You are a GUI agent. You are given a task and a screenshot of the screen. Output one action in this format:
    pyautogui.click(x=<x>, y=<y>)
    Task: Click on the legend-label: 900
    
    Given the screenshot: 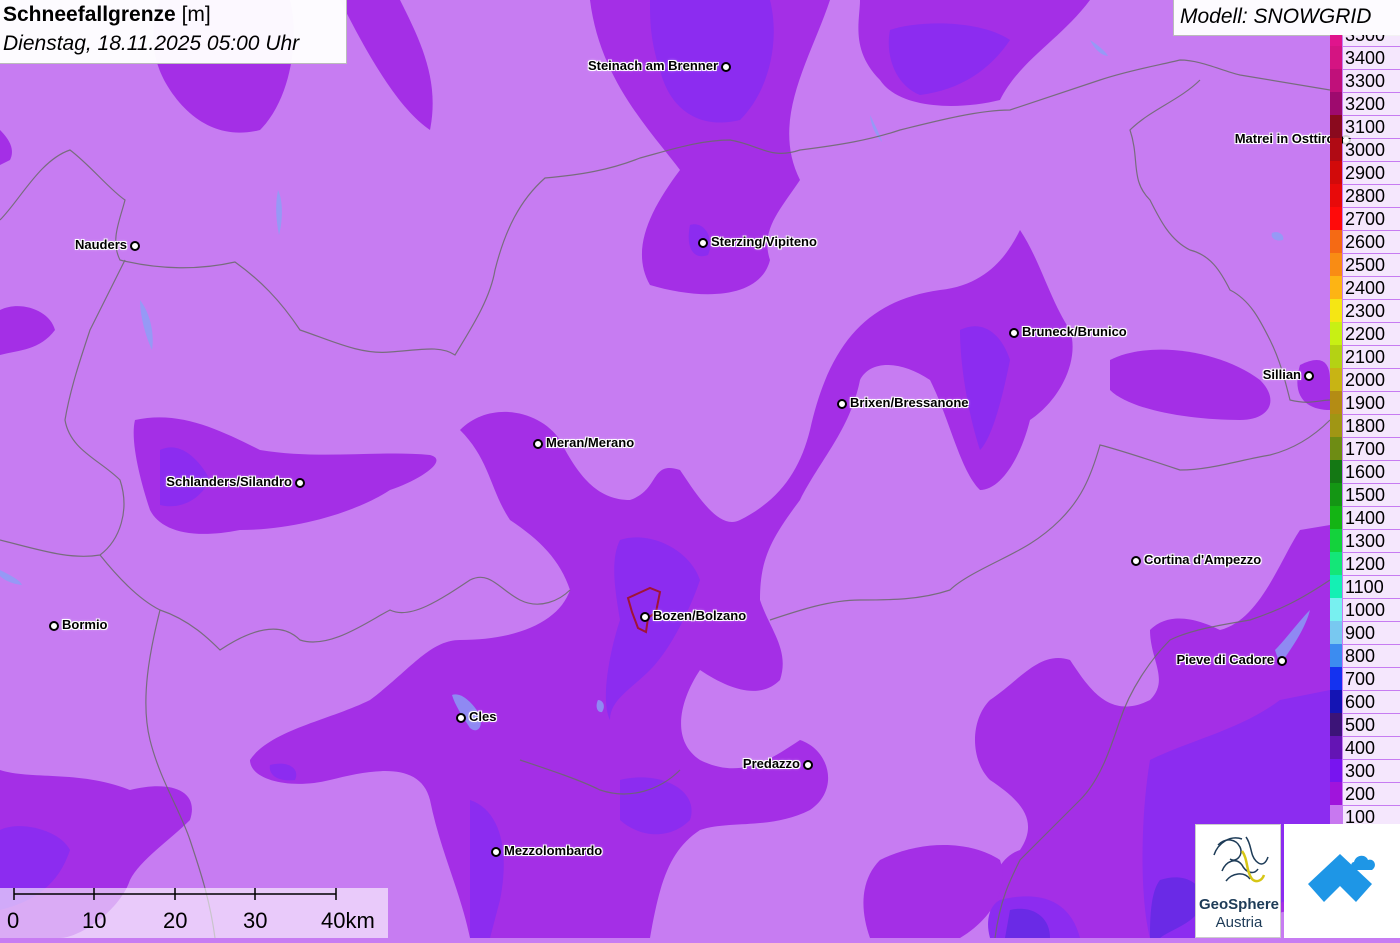 What is the action you would take?
    pyautogui.click(x=1371, y=633)
    